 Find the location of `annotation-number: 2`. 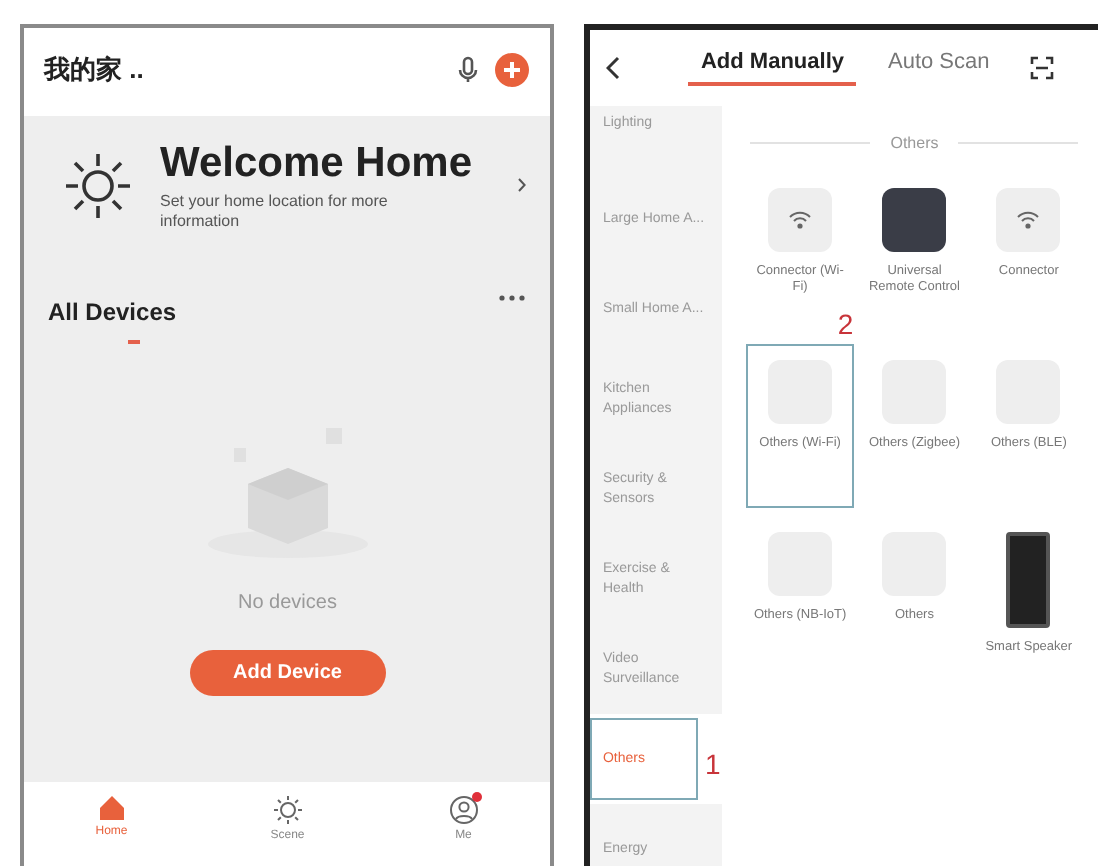

annotation-number: 2 is located at coordinates (845, 324).